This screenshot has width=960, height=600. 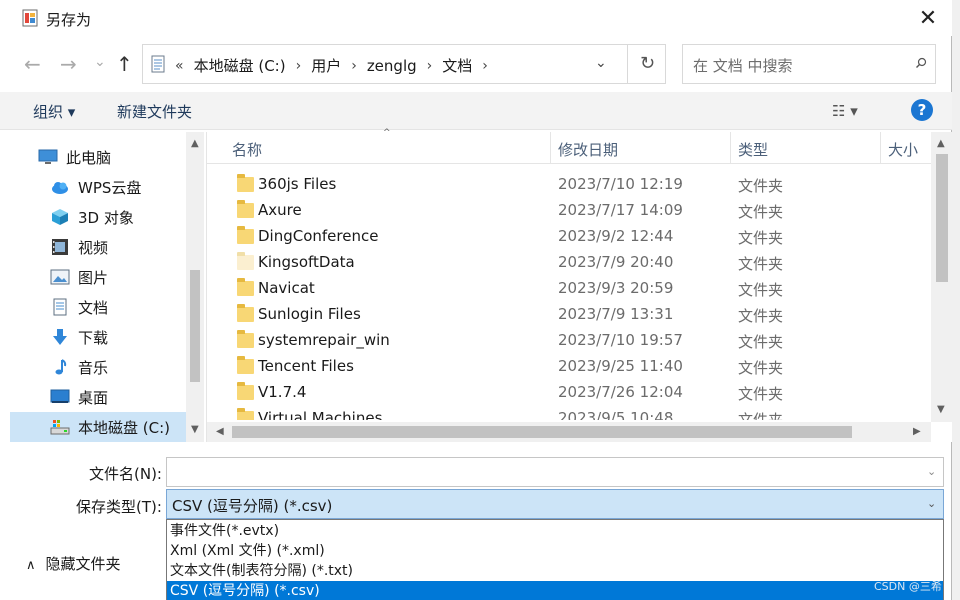 What do you see at coordinates (476, 18) in the screenshot?
I see `title-bar: 另存为 ✕` at bounding box center [476, 18].